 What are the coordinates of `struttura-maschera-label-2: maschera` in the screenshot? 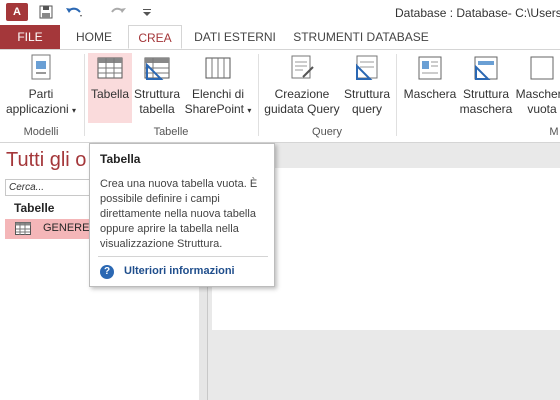 It's located at (486, 109).